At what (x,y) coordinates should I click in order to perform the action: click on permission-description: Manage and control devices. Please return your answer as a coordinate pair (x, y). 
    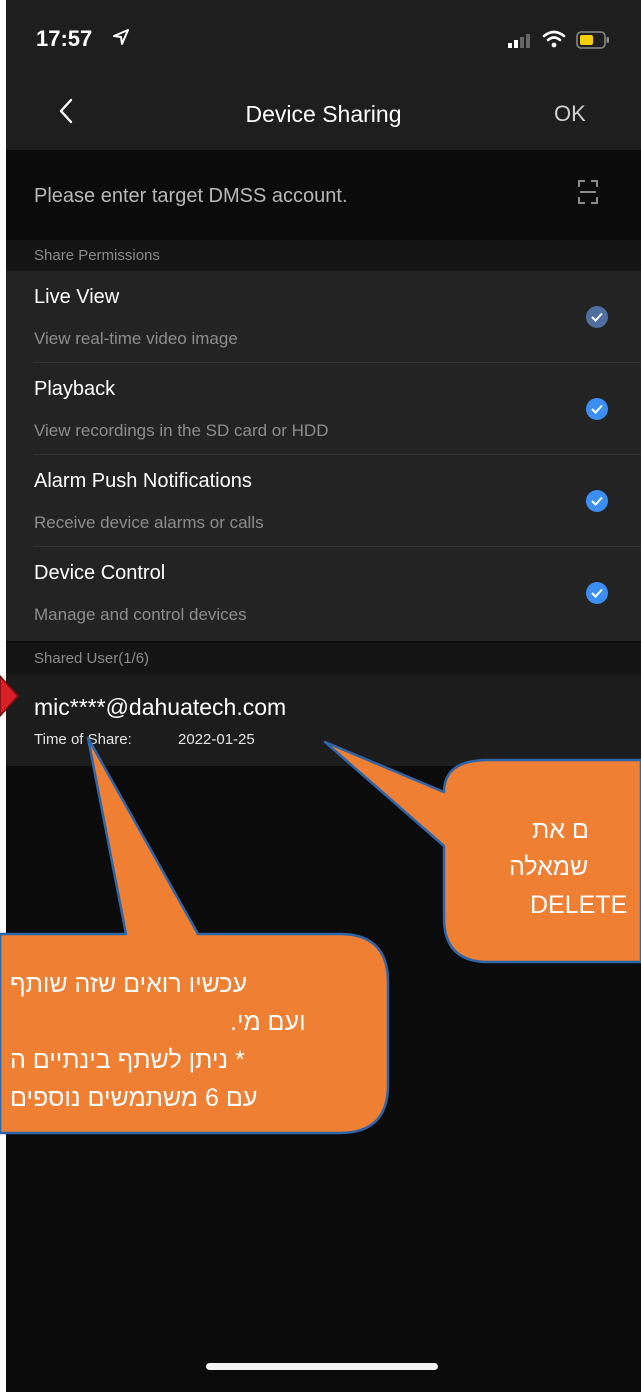
    Looking at the image, I should click on (140, 614).